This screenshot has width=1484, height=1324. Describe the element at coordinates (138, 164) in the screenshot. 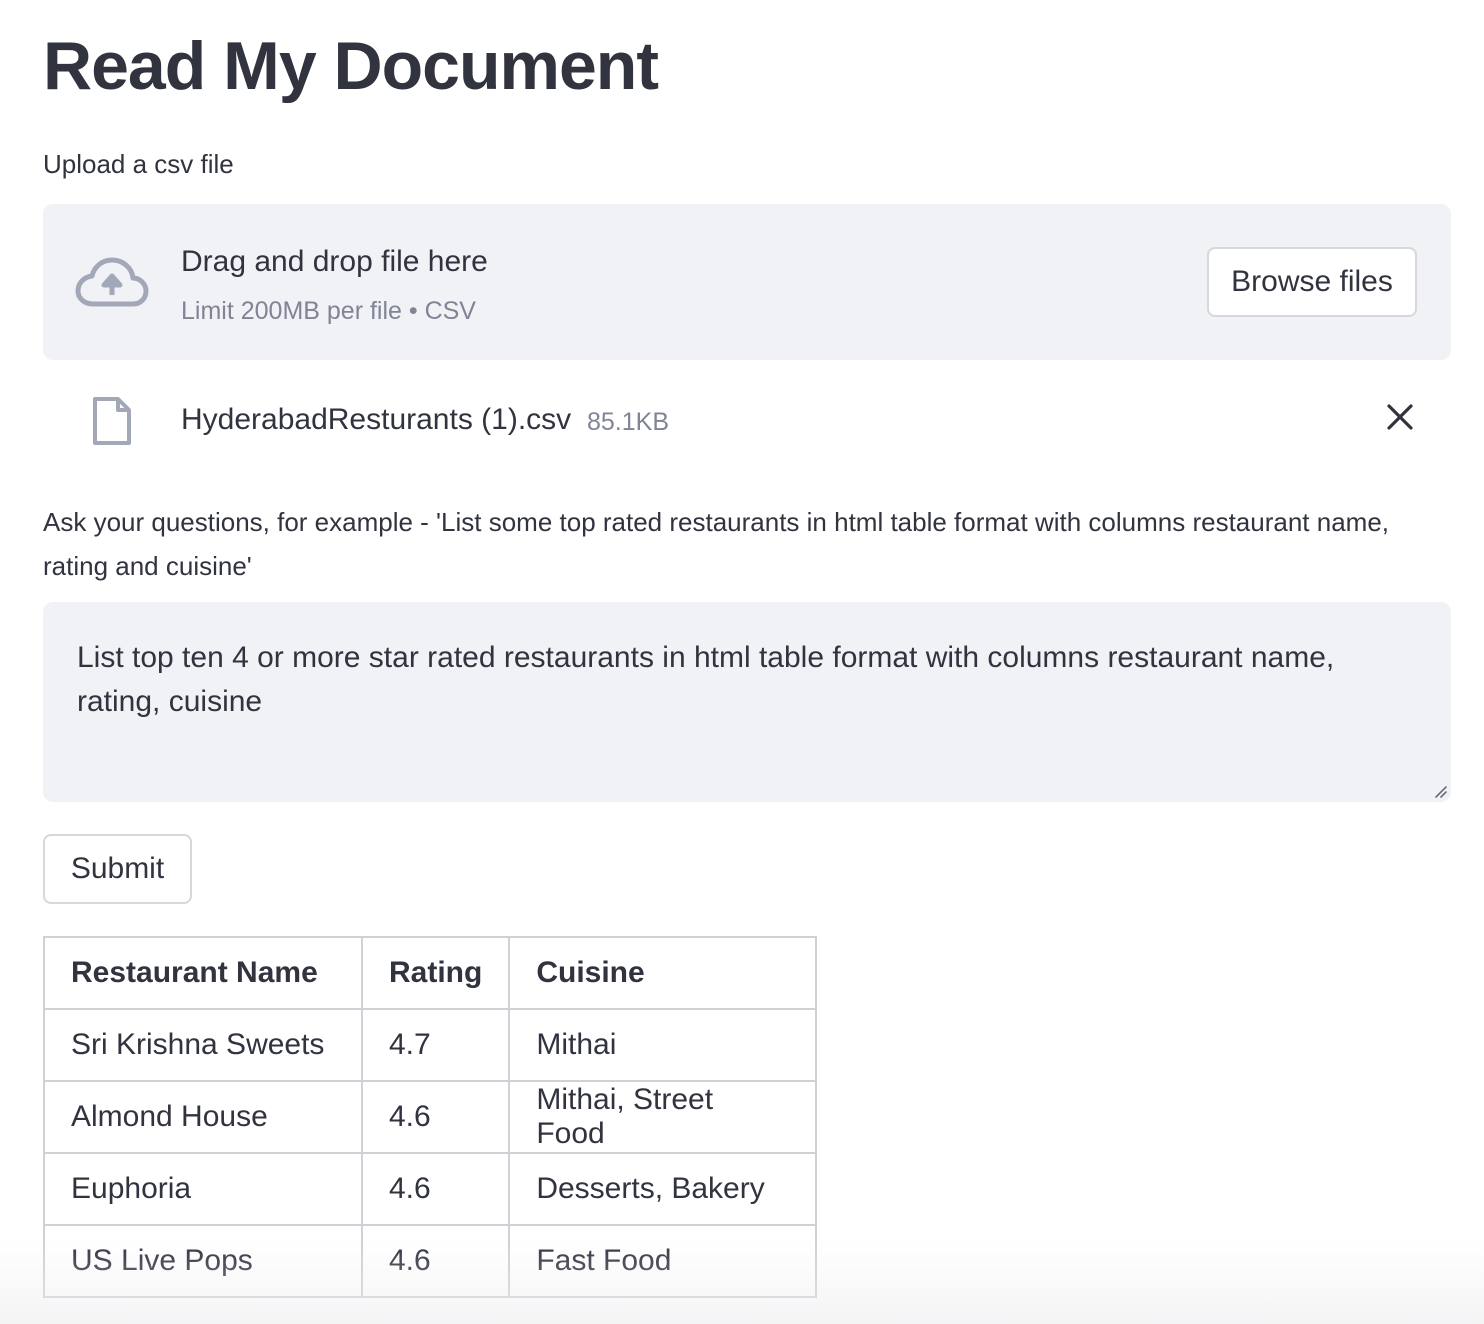

I see `upload-label: Upload a csv file` at that location.